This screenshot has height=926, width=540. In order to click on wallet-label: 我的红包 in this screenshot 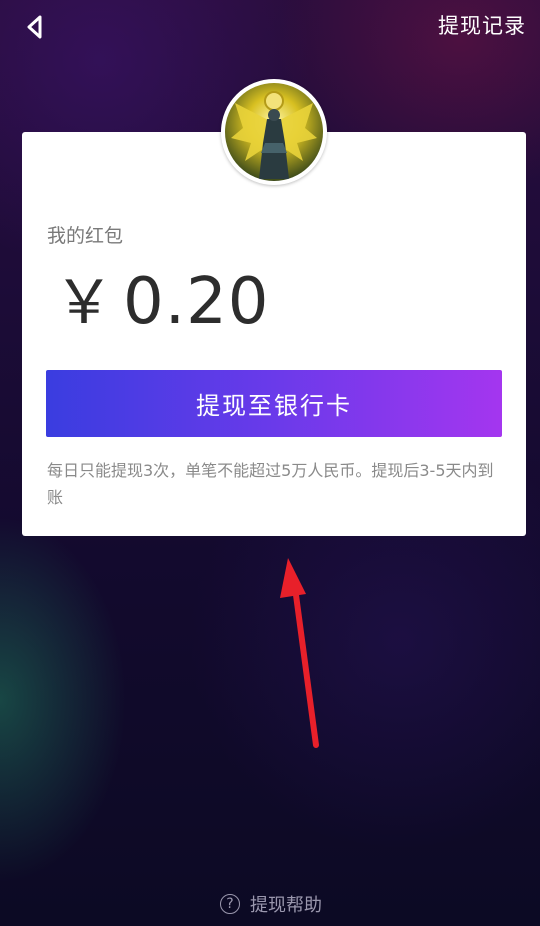, I will do `click(85, 236)`.